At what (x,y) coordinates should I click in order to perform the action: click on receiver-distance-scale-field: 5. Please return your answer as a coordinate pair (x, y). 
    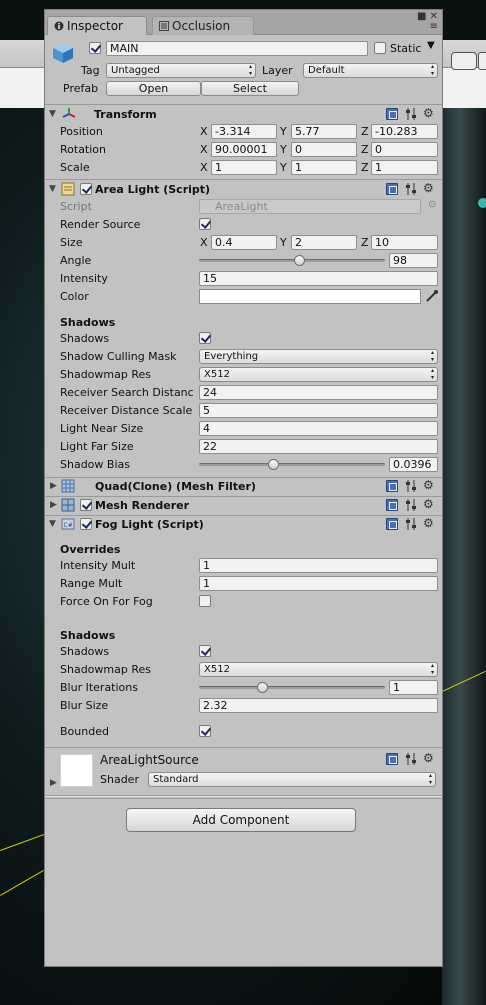
    Looking at the image, I should click on (318, 410).